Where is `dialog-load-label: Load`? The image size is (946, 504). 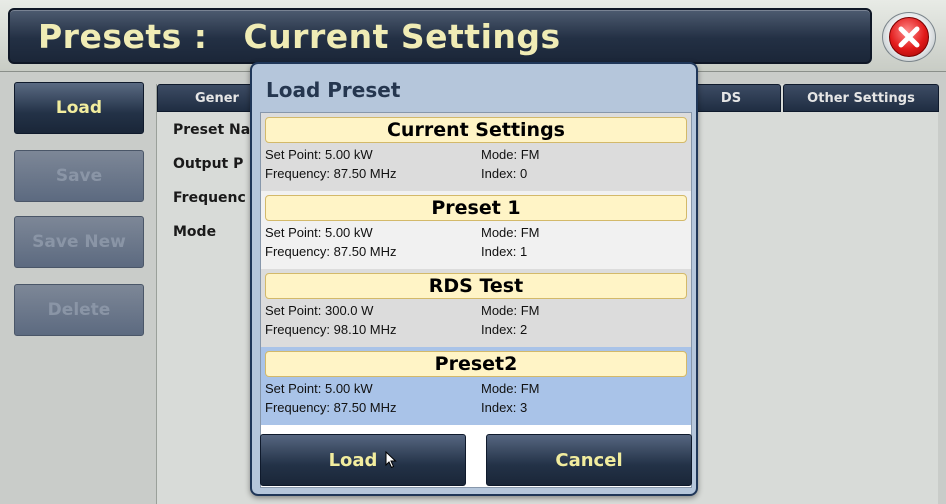 dialog-load-label: Load is located at coordinates (353, 460).